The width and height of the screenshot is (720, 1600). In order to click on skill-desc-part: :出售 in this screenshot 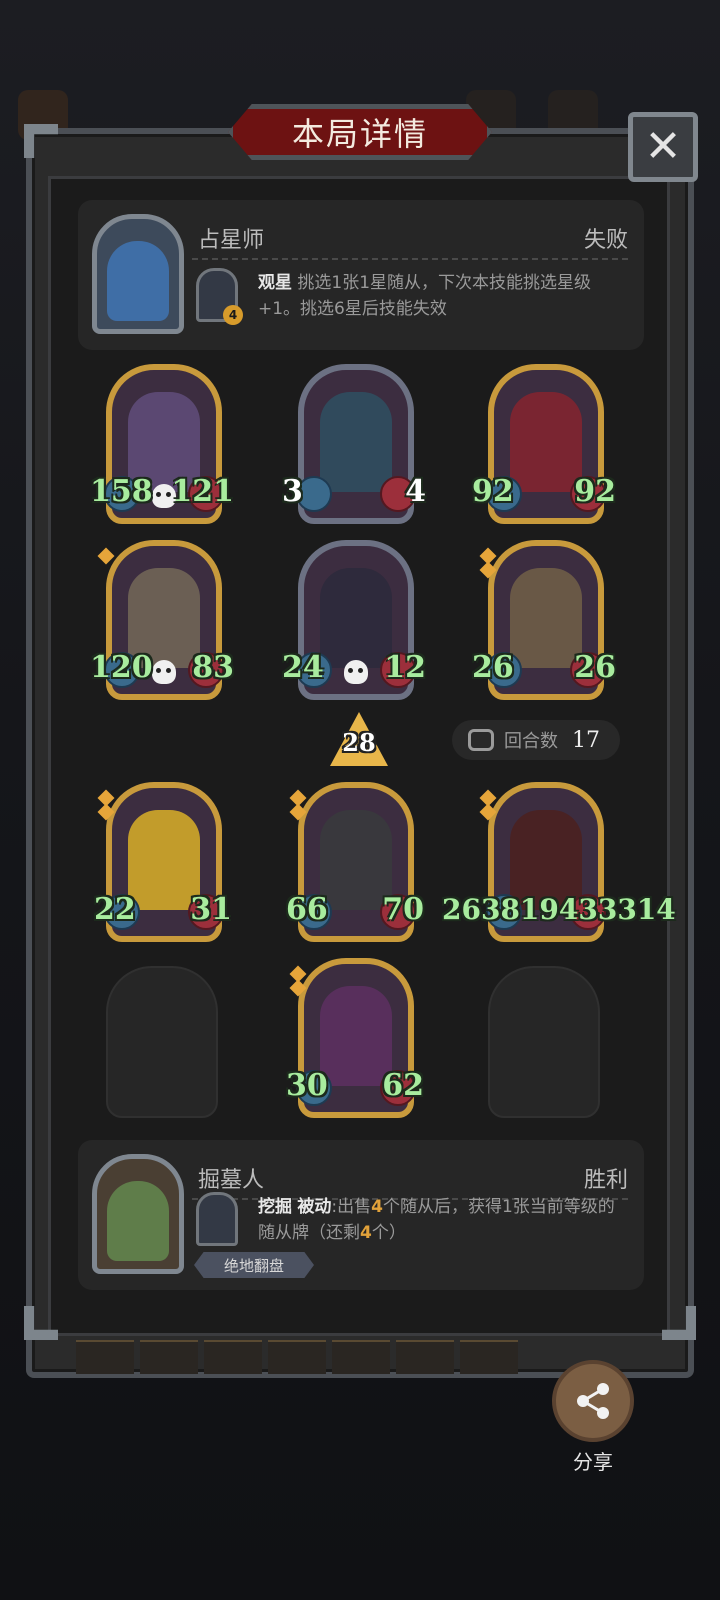, I will do `click(351, 1207)`.